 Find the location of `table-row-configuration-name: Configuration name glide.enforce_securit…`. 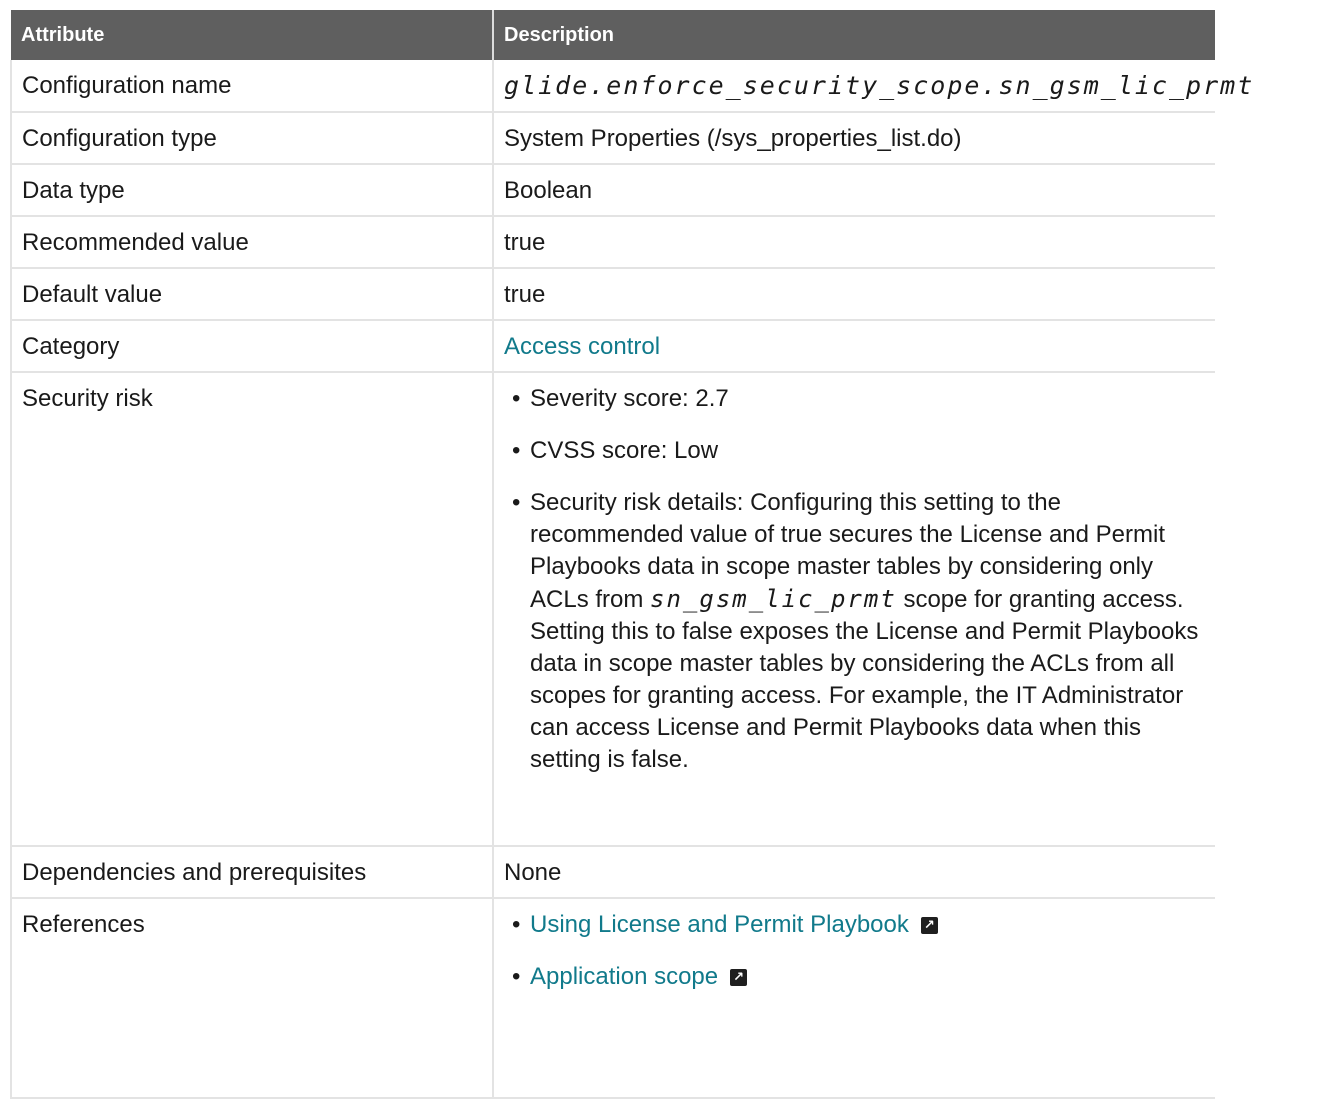

table-row-configuration-name: Configuration name glide.enforce_securit… is located at coordinates (631, 86).